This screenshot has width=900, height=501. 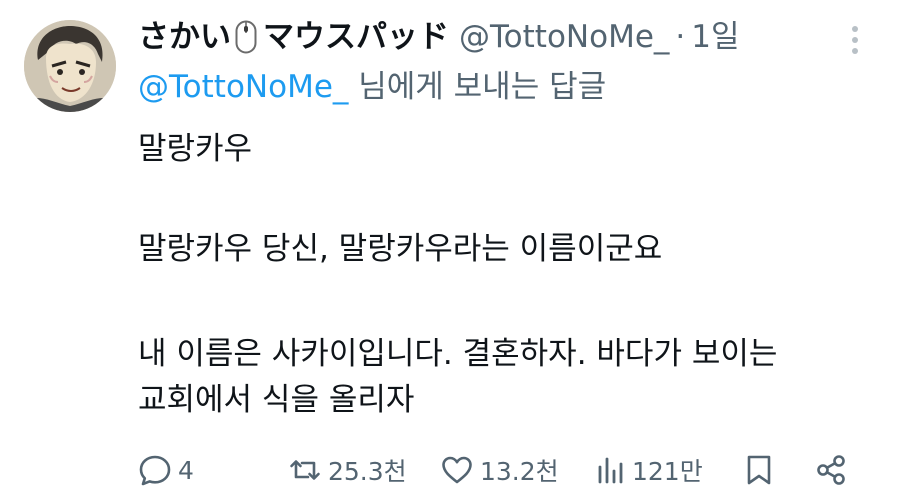 I want to click on views-icon, so click(x=610, y=470).